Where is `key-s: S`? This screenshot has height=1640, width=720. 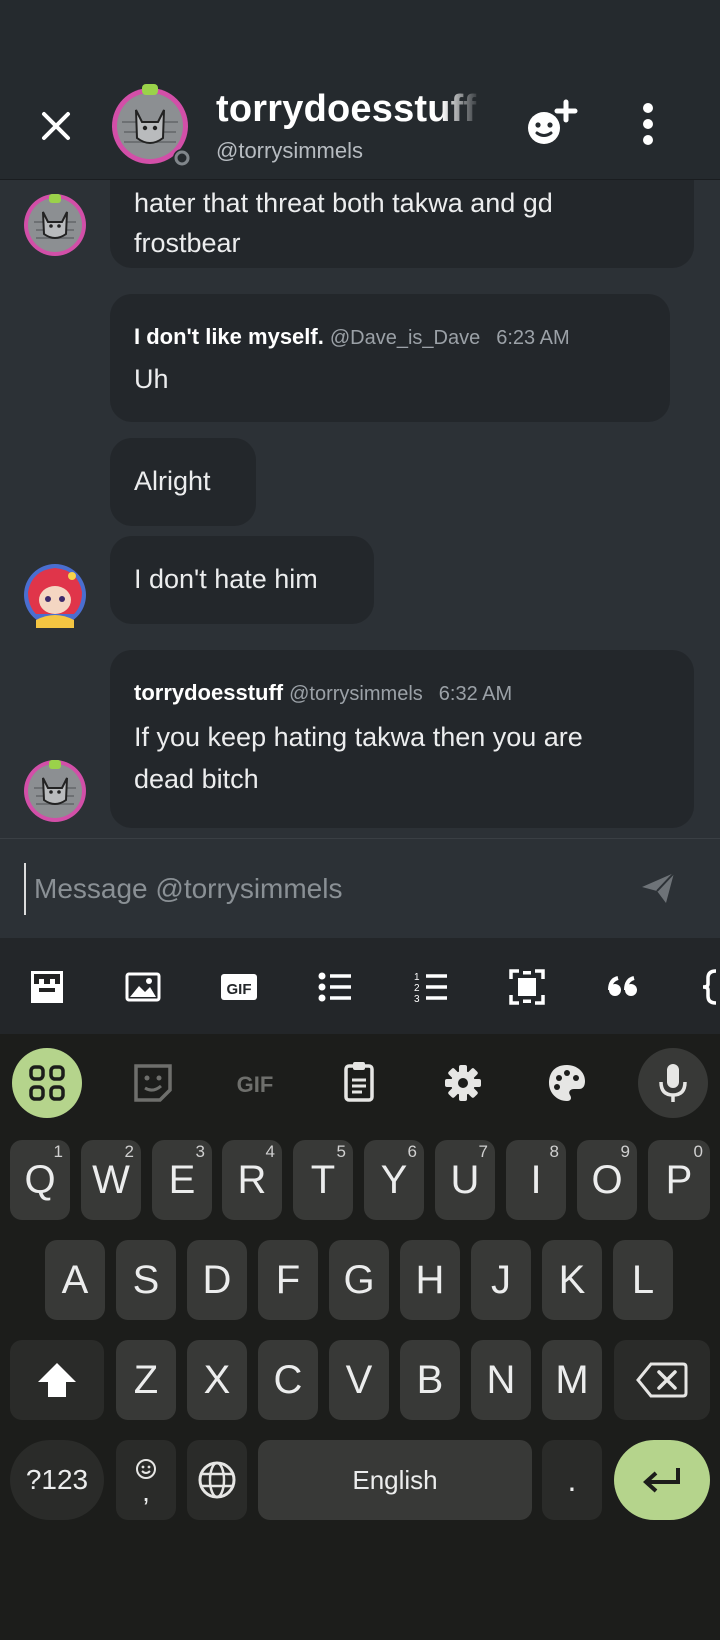
key-s: S is located at coordinates (146, 1280).